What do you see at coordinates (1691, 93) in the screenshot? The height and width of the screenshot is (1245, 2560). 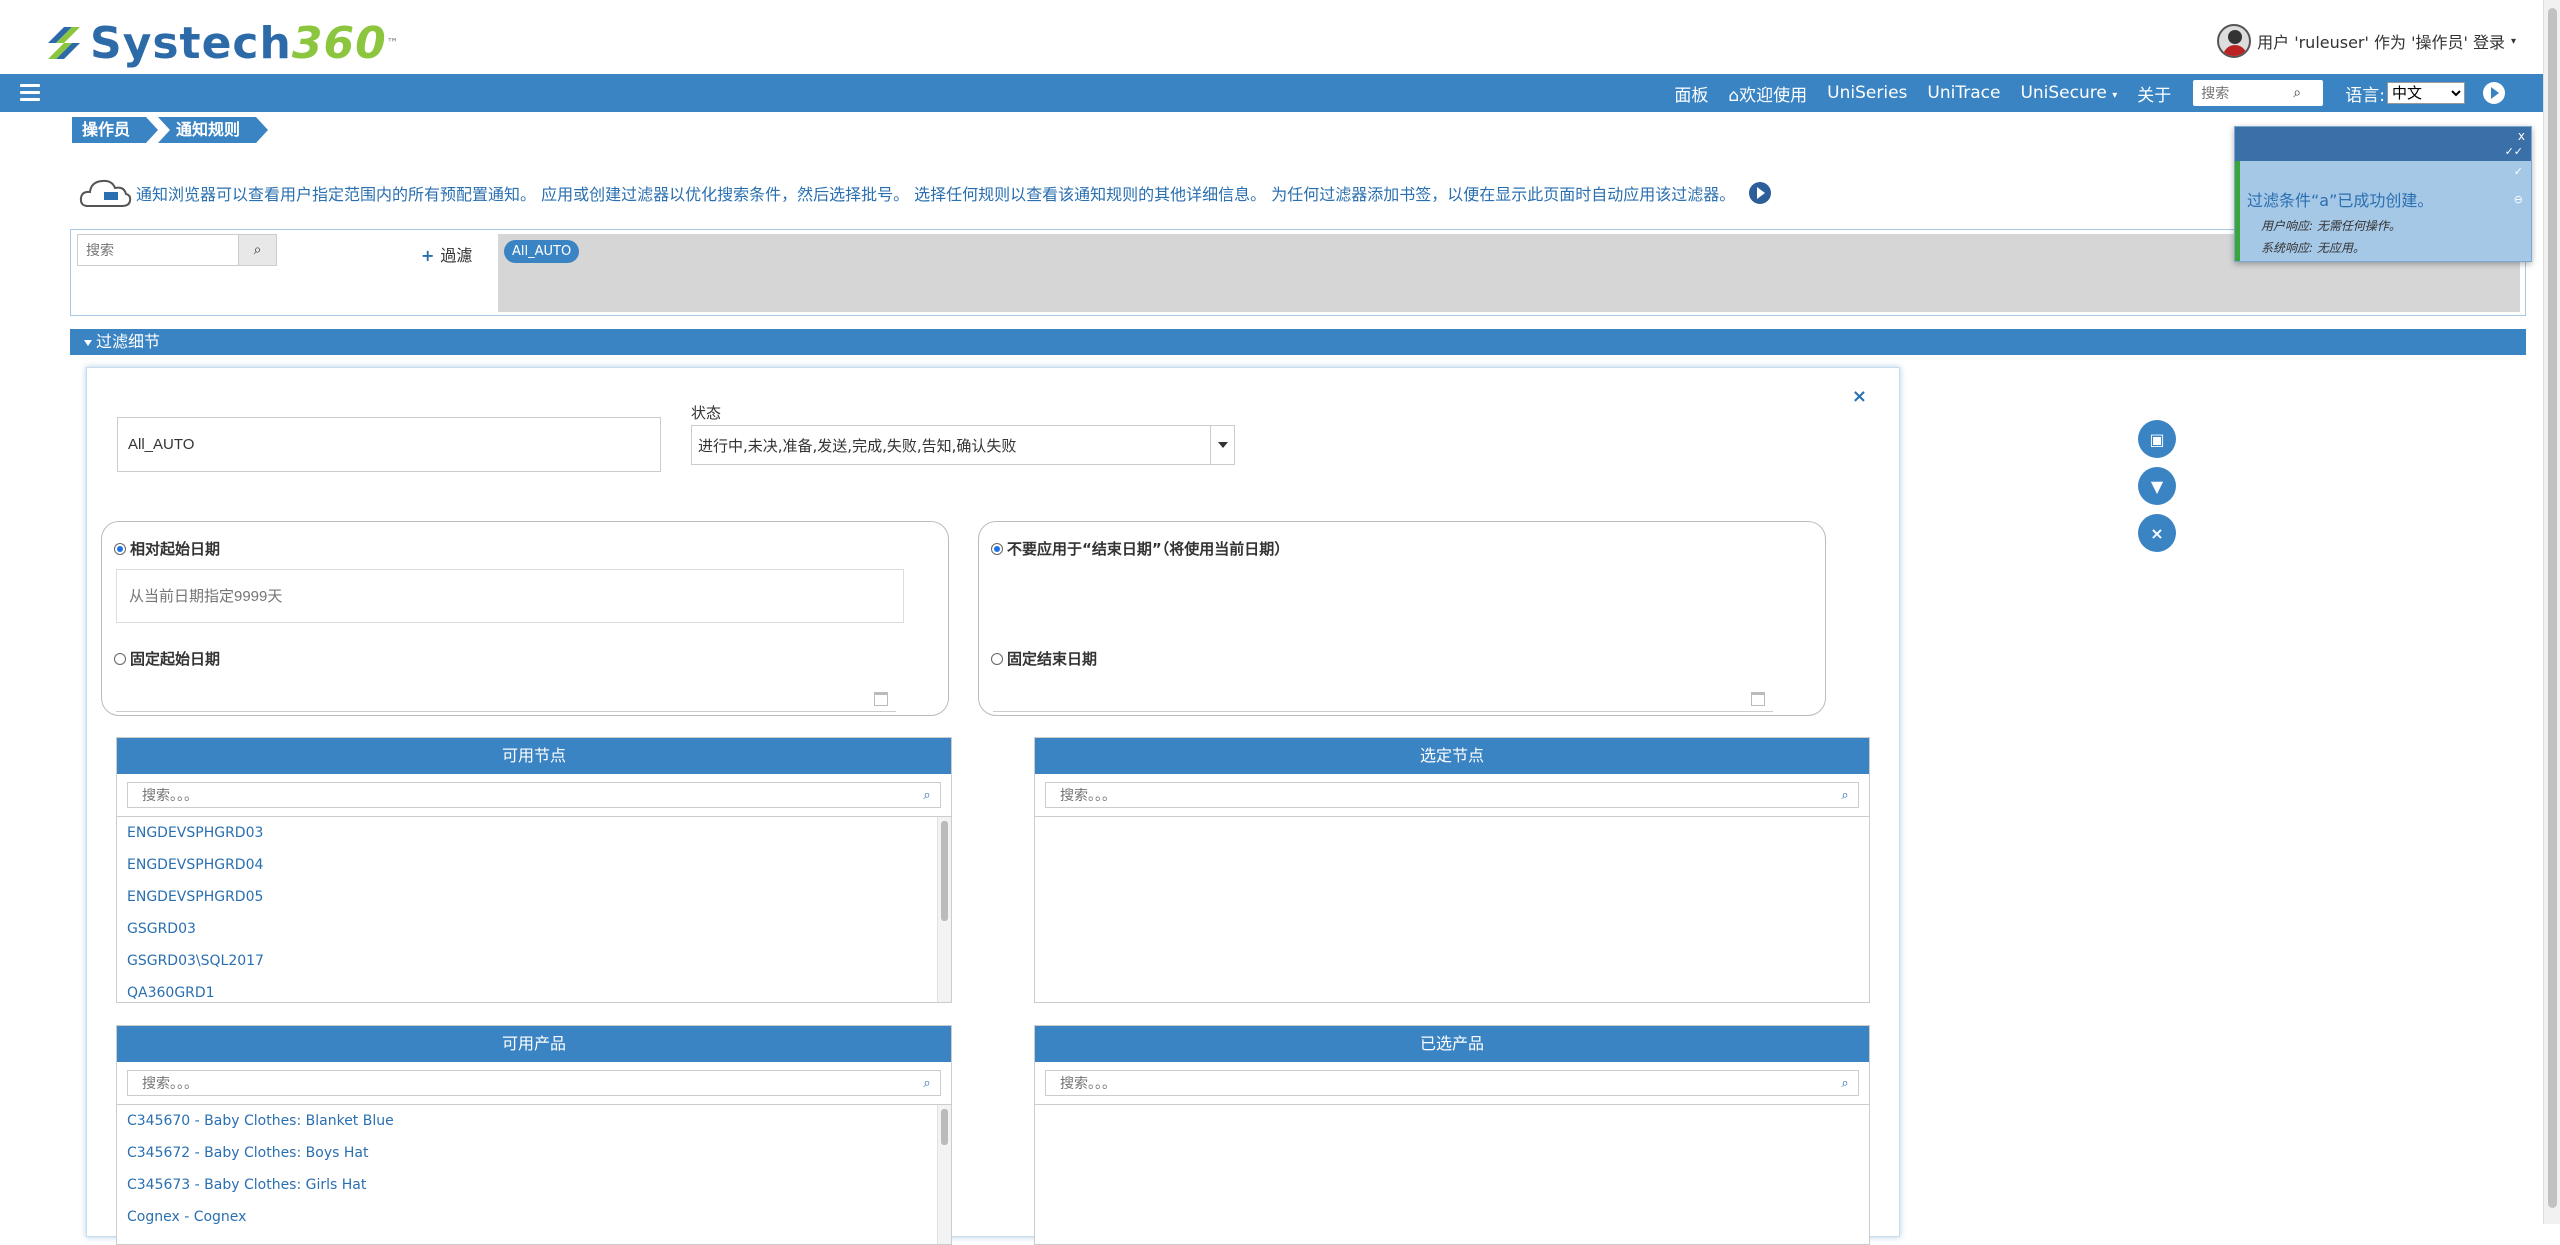 I see `nav-dashboard: 面板` at bounding box center [1691, 93].